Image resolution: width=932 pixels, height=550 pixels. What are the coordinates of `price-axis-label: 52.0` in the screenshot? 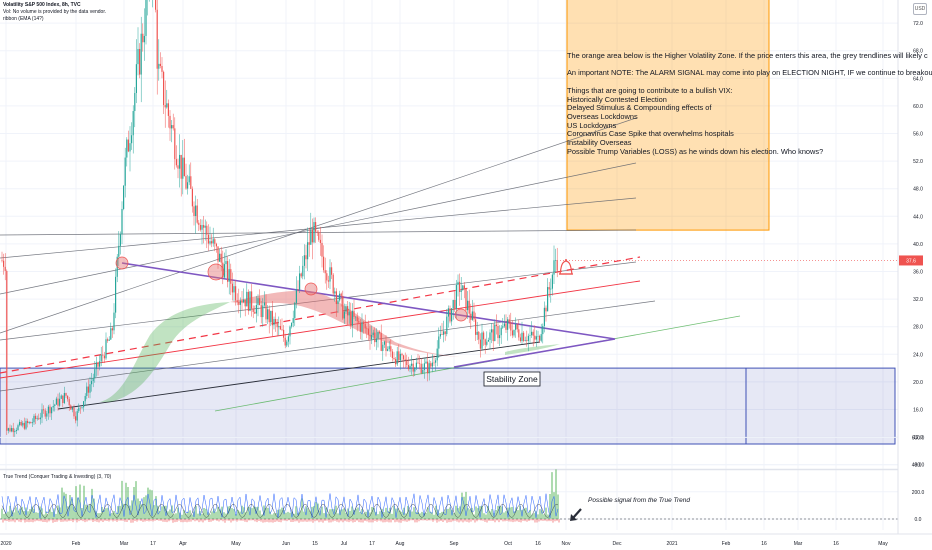 It's located at (918, 162).